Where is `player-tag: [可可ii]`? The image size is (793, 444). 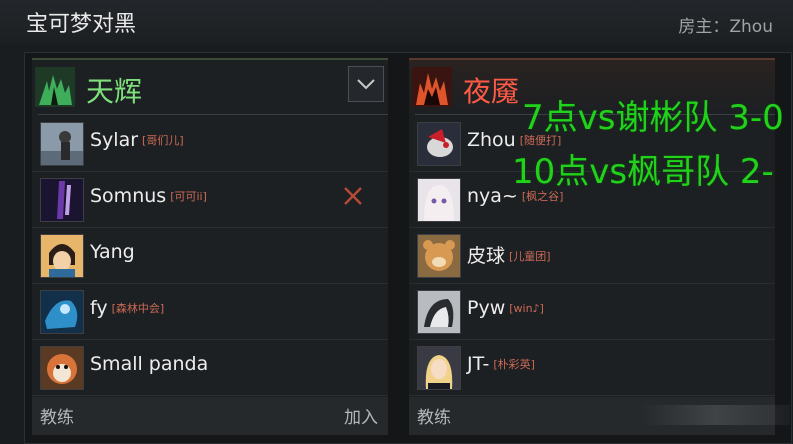
player-tag: [可可ii] is located at coordinates (188, 196).